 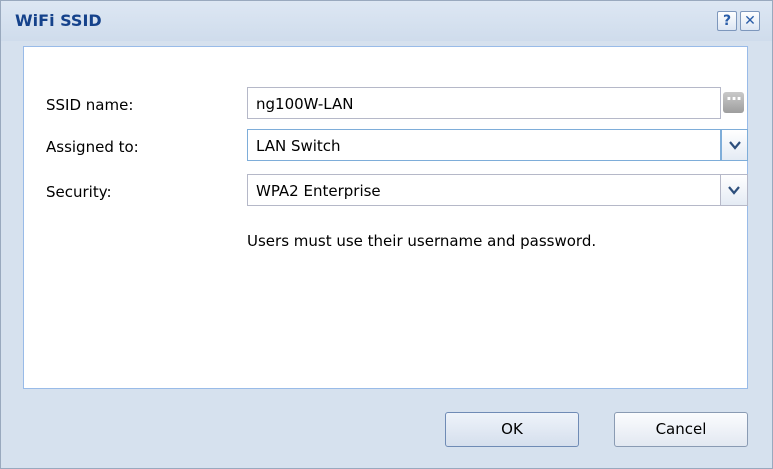 I want to click on ssid-name-label: SSID name:, so click(x=90, y=105).